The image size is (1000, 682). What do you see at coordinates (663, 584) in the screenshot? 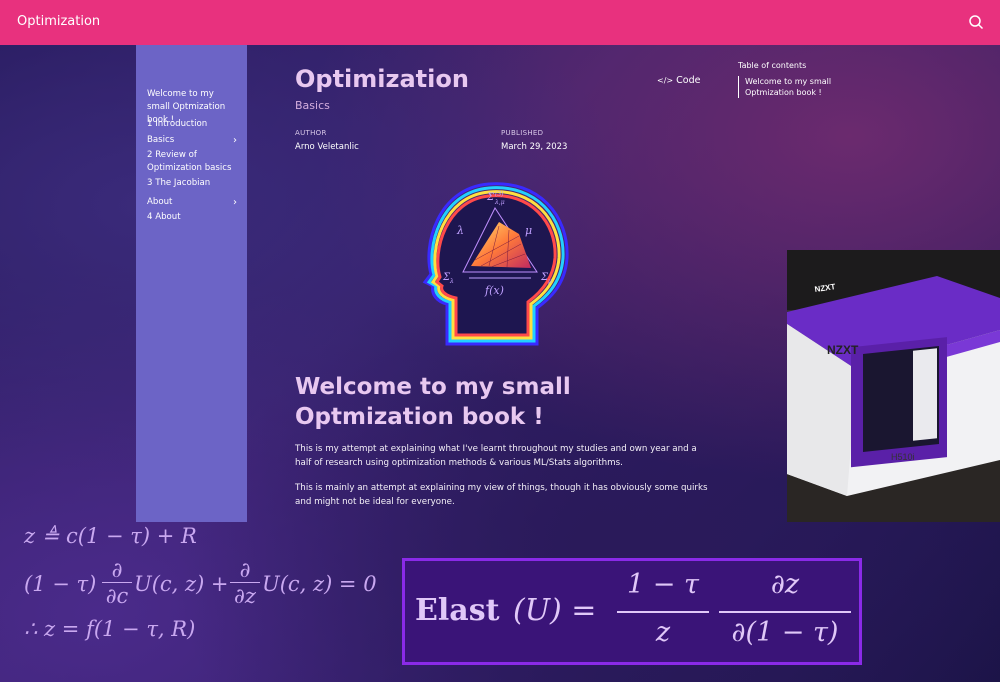
I see `frac1-num: 1 − τ` at bounding box center [663, 584].